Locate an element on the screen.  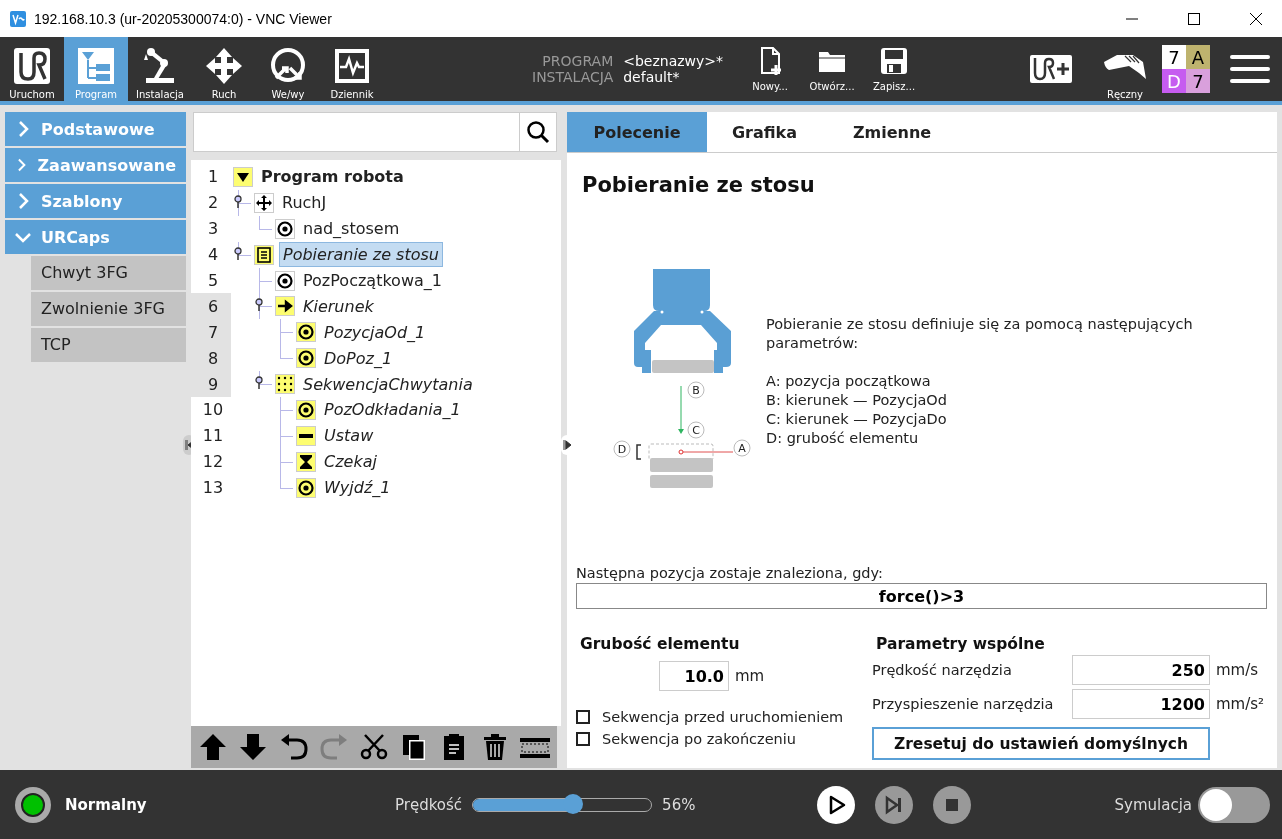
tree-node-label: Pobieranie ze stosu is located at coordinates (361, 255).